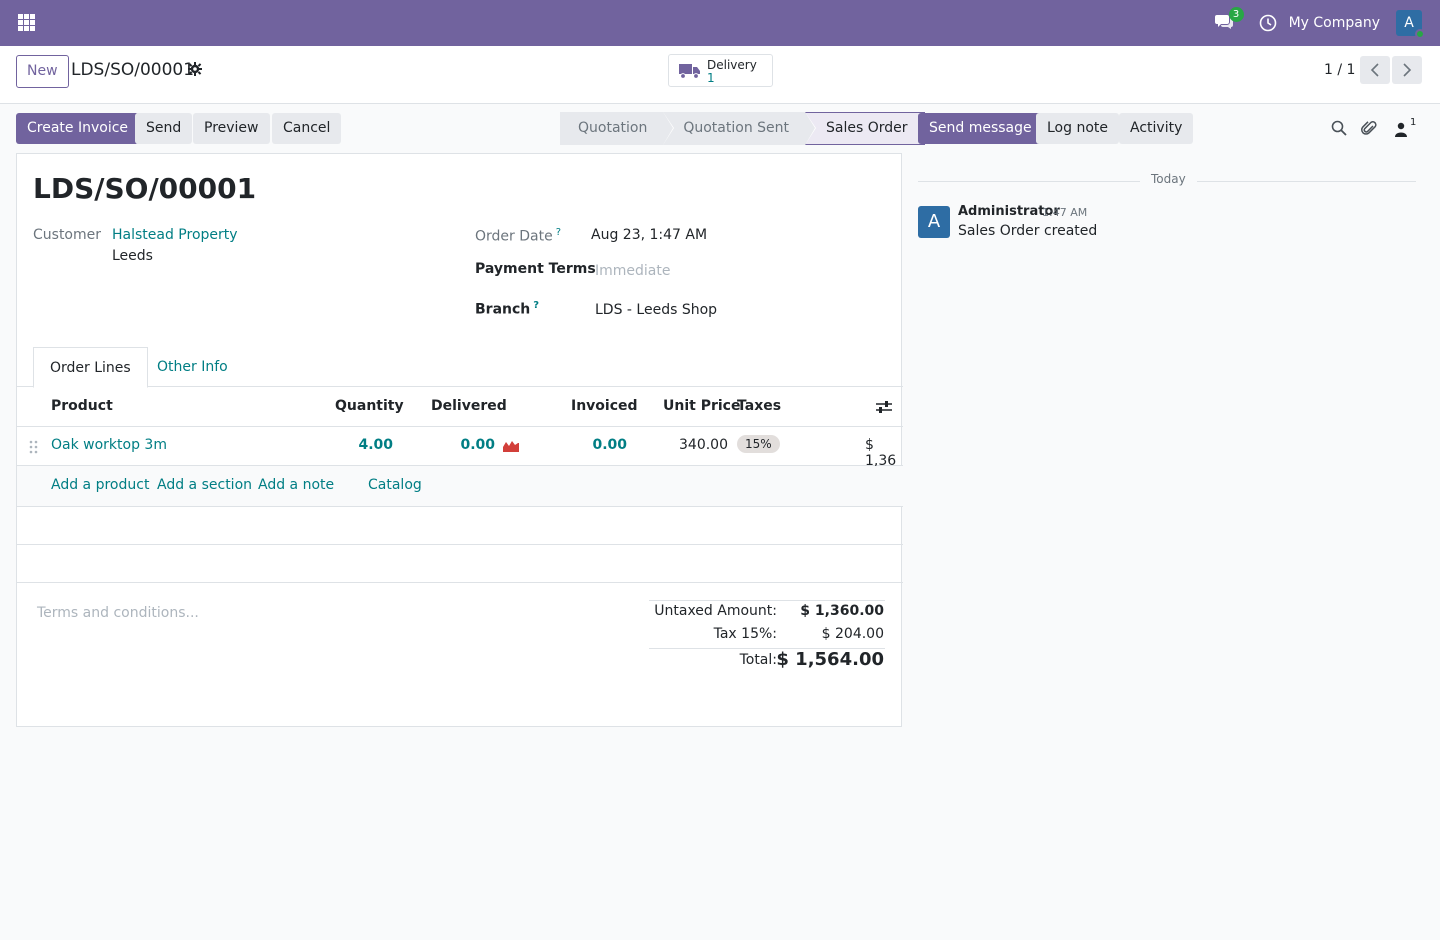 The width and height of the screenshot is (1440, 940). I want to click on stage-label: Sales Order, so click(867, 128).